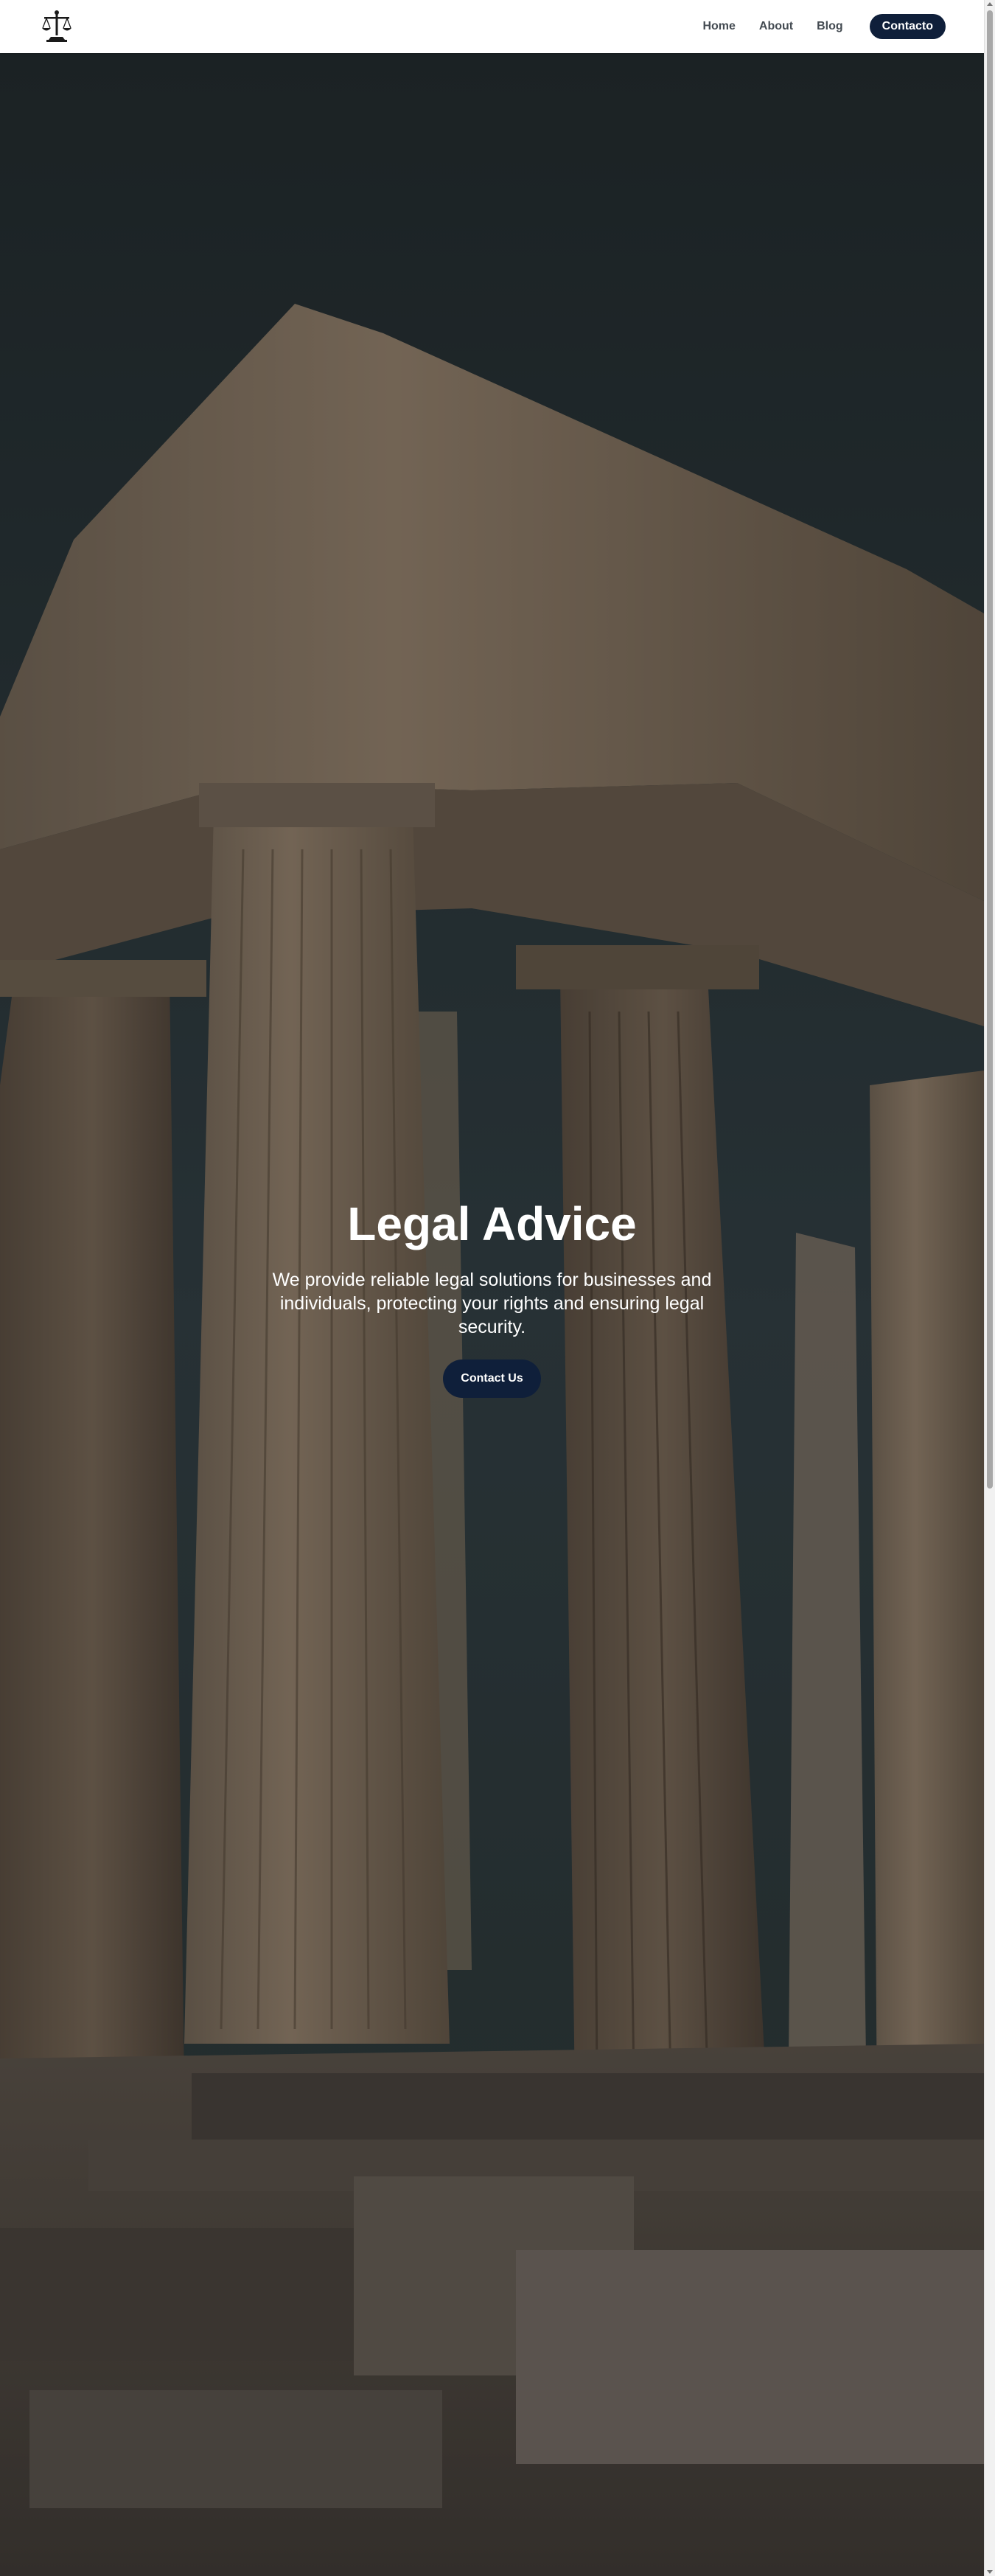  I want to click on scrollbar-thumb, so click(990, 749).